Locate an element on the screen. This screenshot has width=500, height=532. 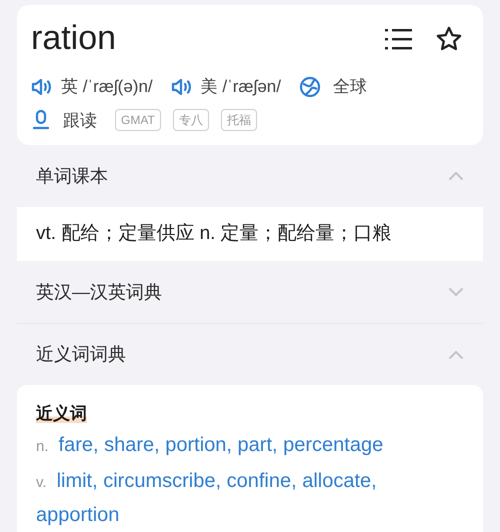
exam-tag: GMAT is located at coordinates (138, 120).